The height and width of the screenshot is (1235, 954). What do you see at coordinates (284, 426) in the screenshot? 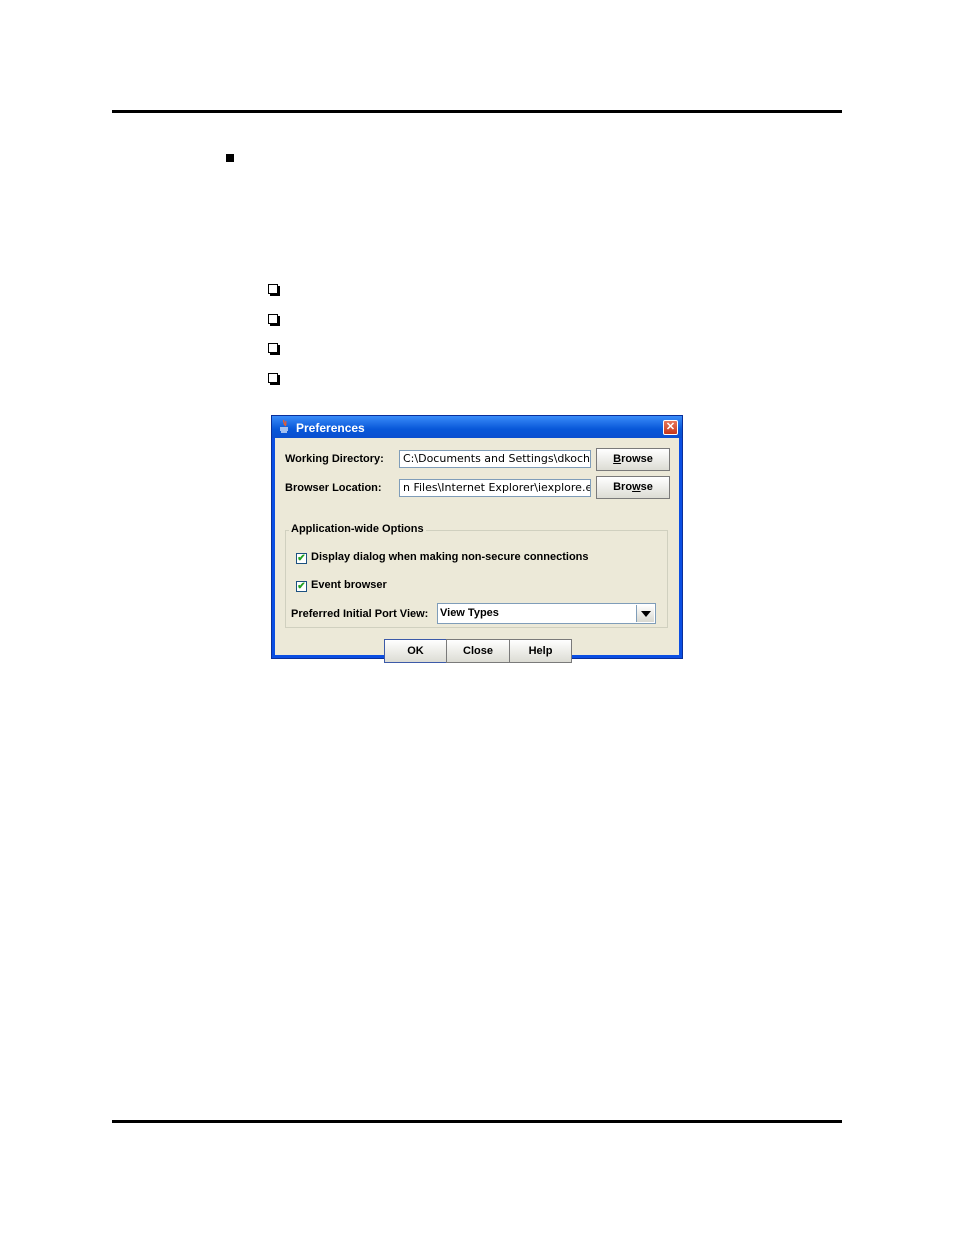
I see `java-icon` at bounding box center [284, 426].